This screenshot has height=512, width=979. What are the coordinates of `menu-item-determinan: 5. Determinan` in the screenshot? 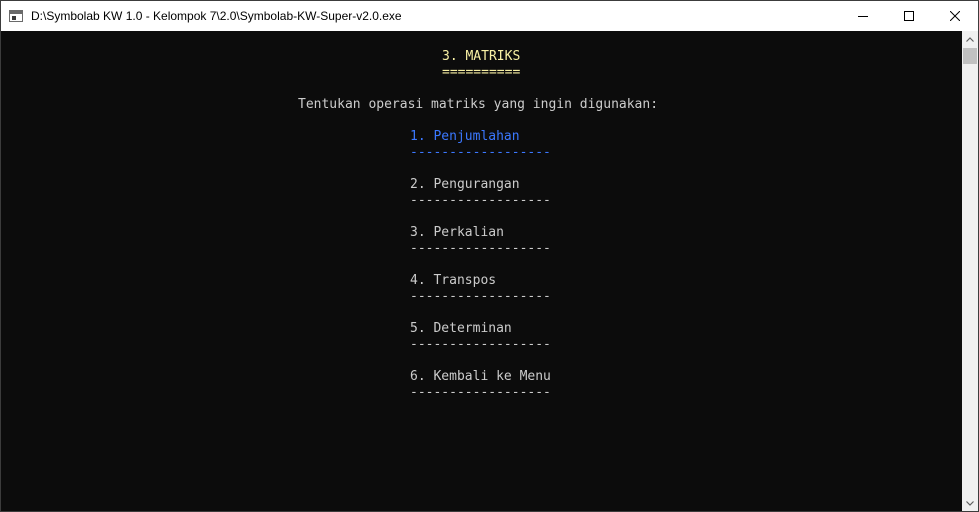 It's located at (461, 328).